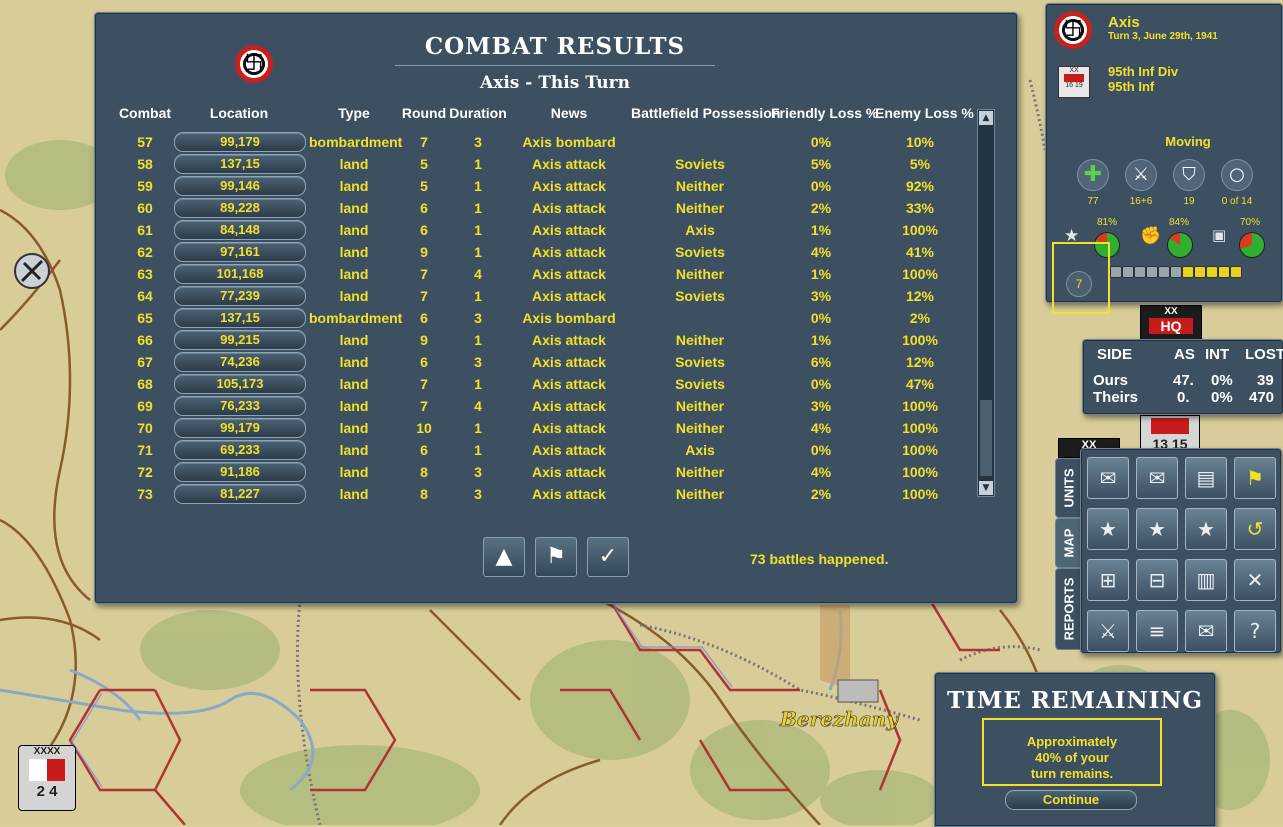 The width and height of the screenshot is (1283, 827). Describe the element at coordinates (145, 142) in the screenshot. I see `cell-combat: 57` at that location.